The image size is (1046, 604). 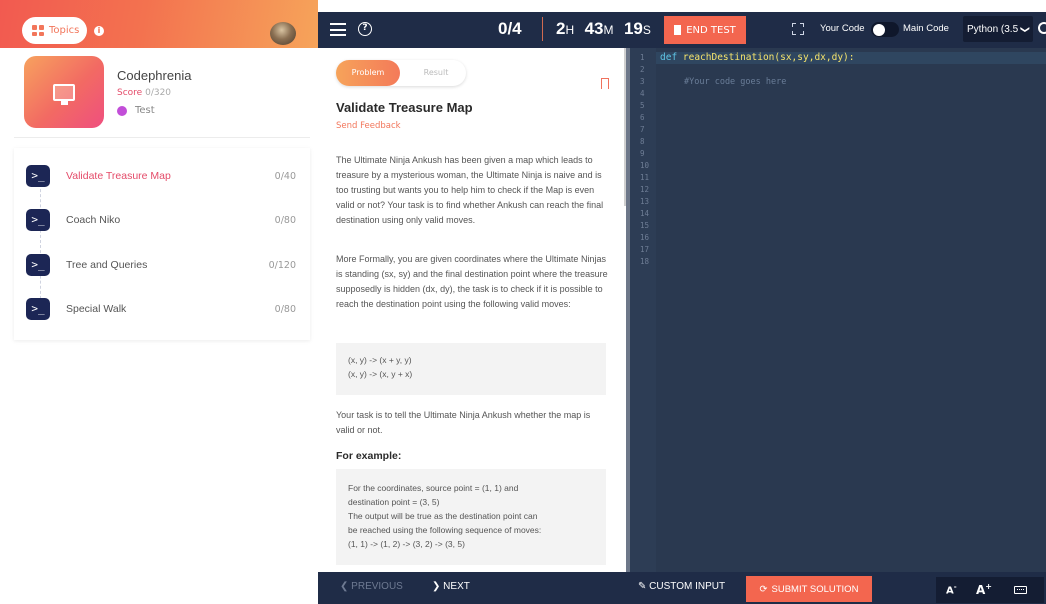 I want to click on topics-button: Topics, so click(x=54, y=30).